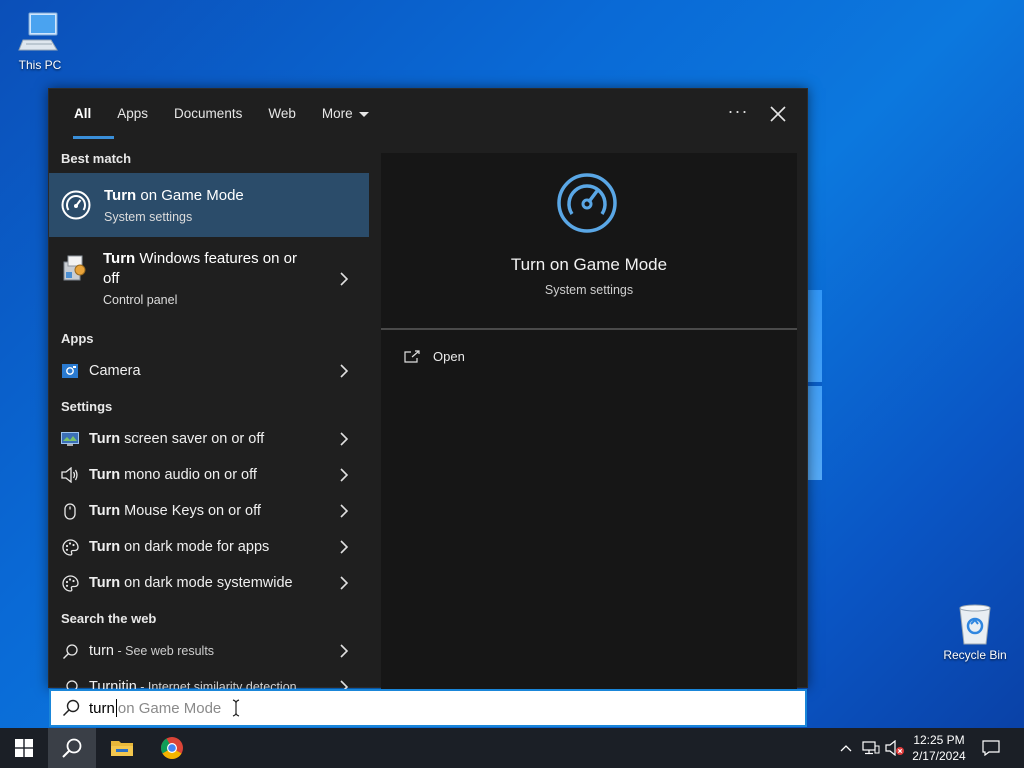 The image size is (1024, 768). I want to click on tray-network-button, so click(871, 748).